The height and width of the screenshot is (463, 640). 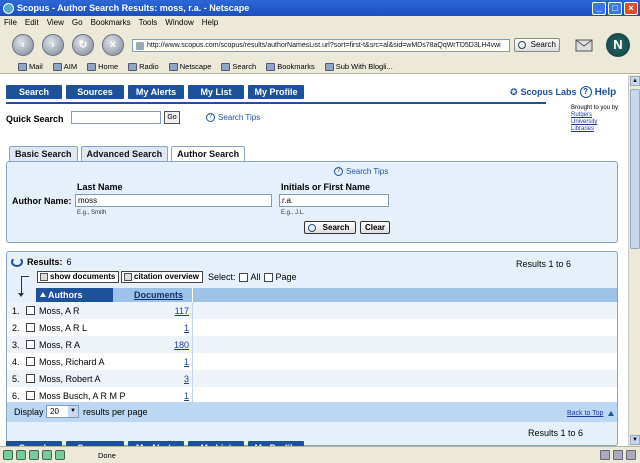 I want to click on menu-window: Window, so click(x=179, y=22).